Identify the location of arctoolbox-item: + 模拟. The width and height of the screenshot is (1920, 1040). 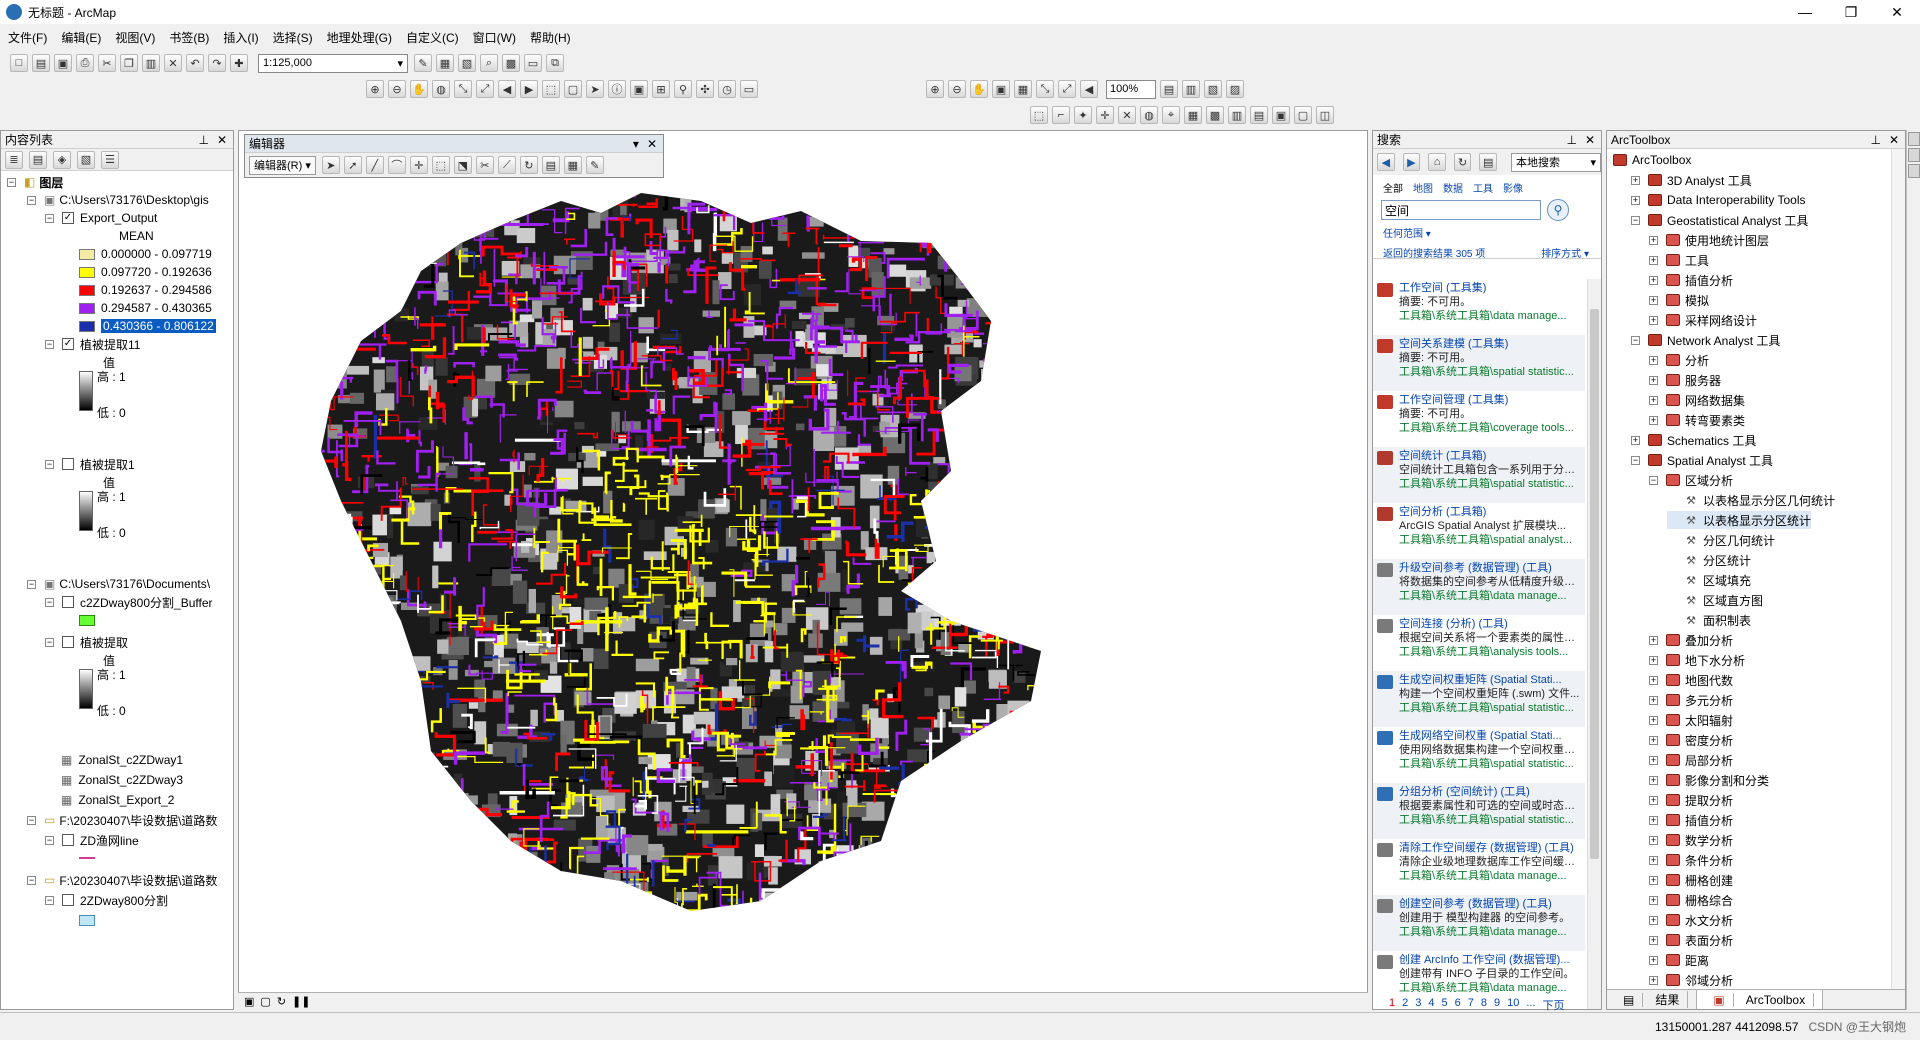
(1679, 300).